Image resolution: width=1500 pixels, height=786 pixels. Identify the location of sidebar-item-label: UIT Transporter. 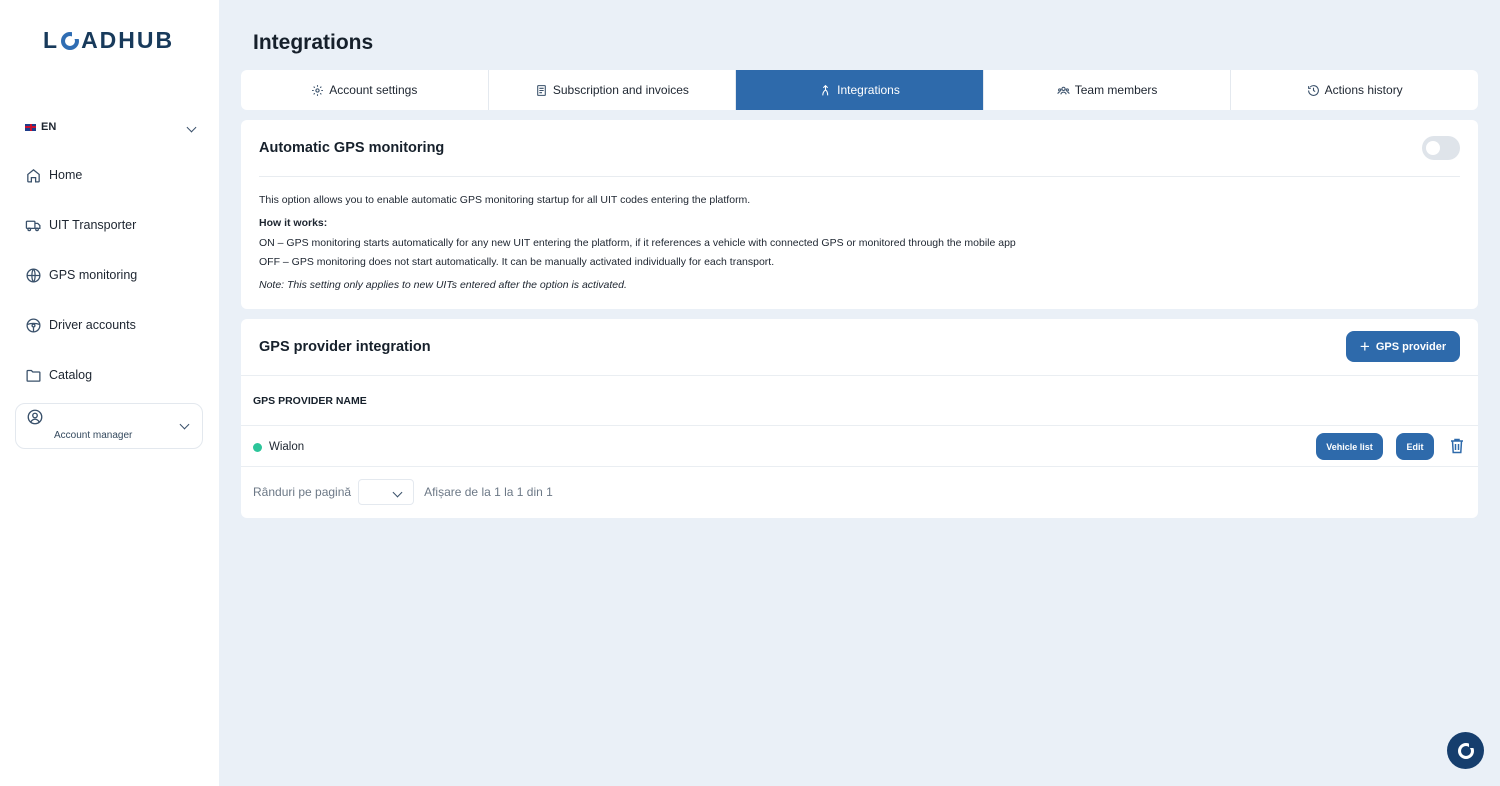
(93, 225).